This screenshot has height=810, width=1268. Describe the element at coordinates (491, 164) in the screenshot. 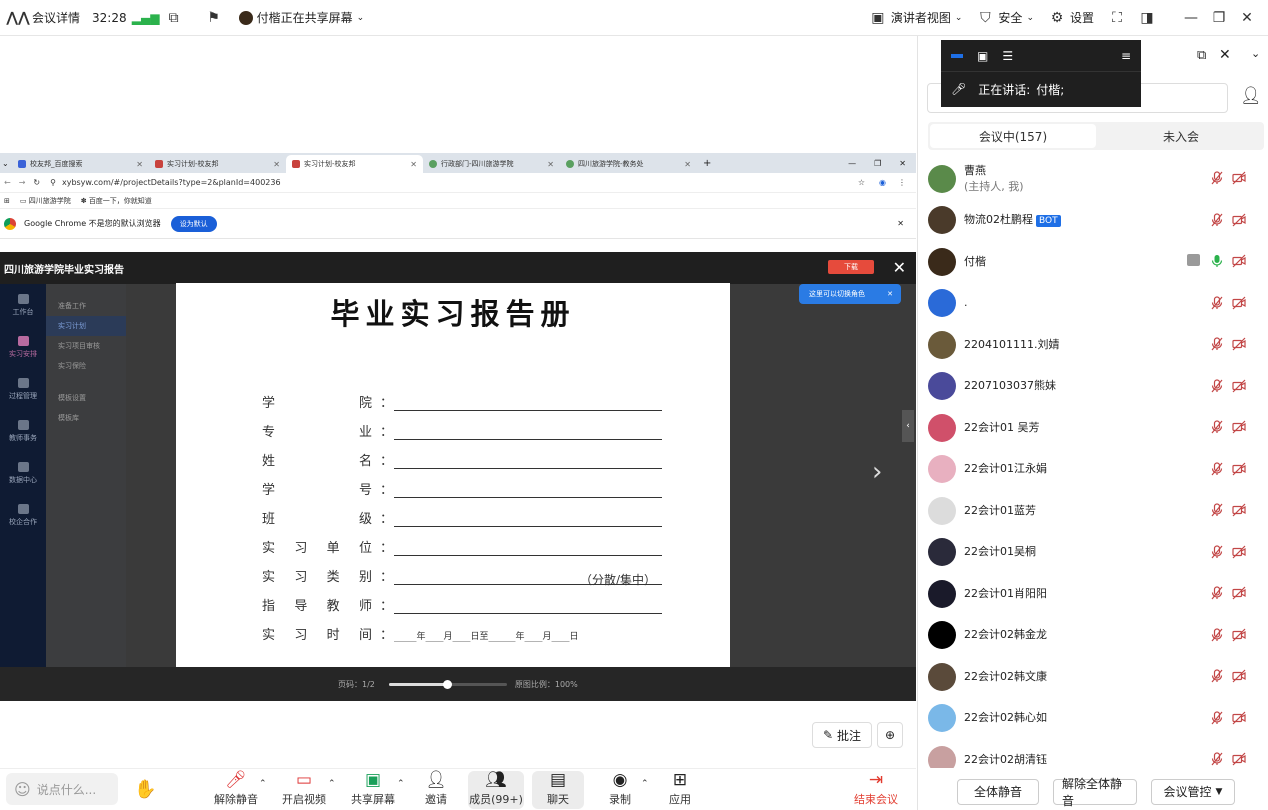

I see `browser-tab-4: 行政部门-四川旅游学院 ✕` at that location.